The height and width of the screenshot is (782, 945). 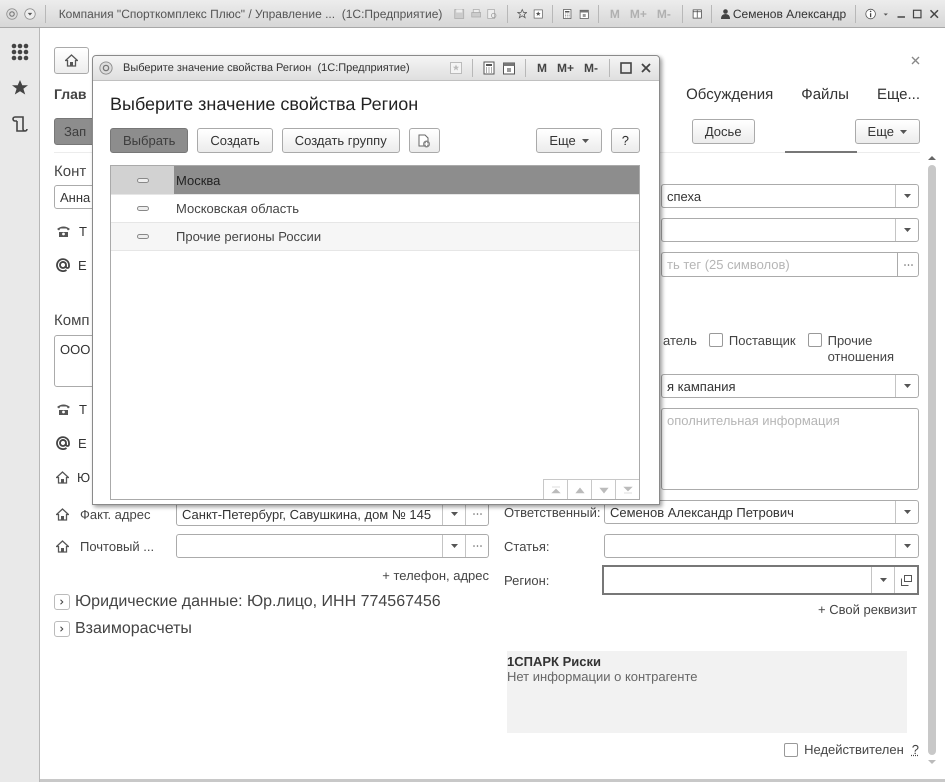 I want to click on arrow-to-bottom-icon, so click(x=627, y=489).